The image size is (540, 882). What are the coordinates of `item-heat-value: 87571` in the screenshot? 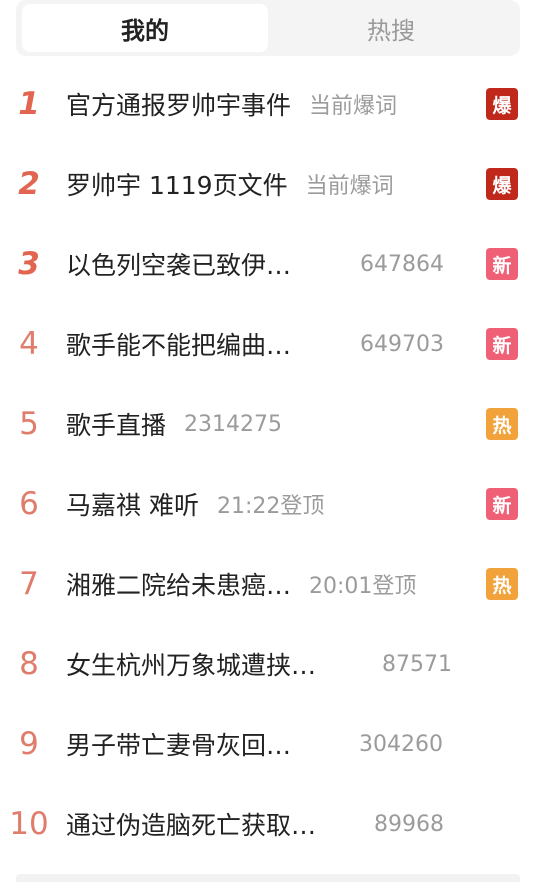 It's located at (417, 664).